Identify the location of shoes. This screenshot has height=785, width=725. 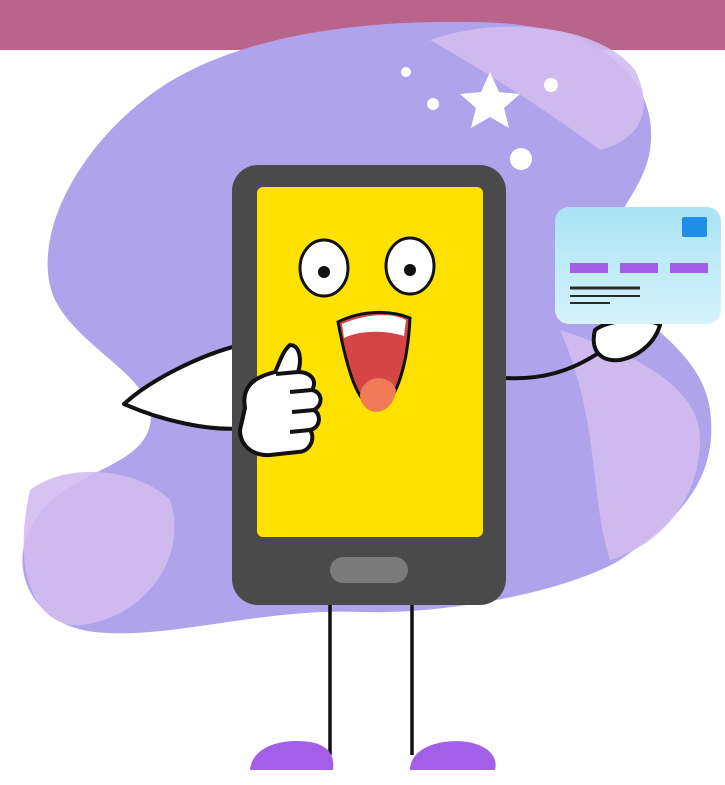
(373, 755).